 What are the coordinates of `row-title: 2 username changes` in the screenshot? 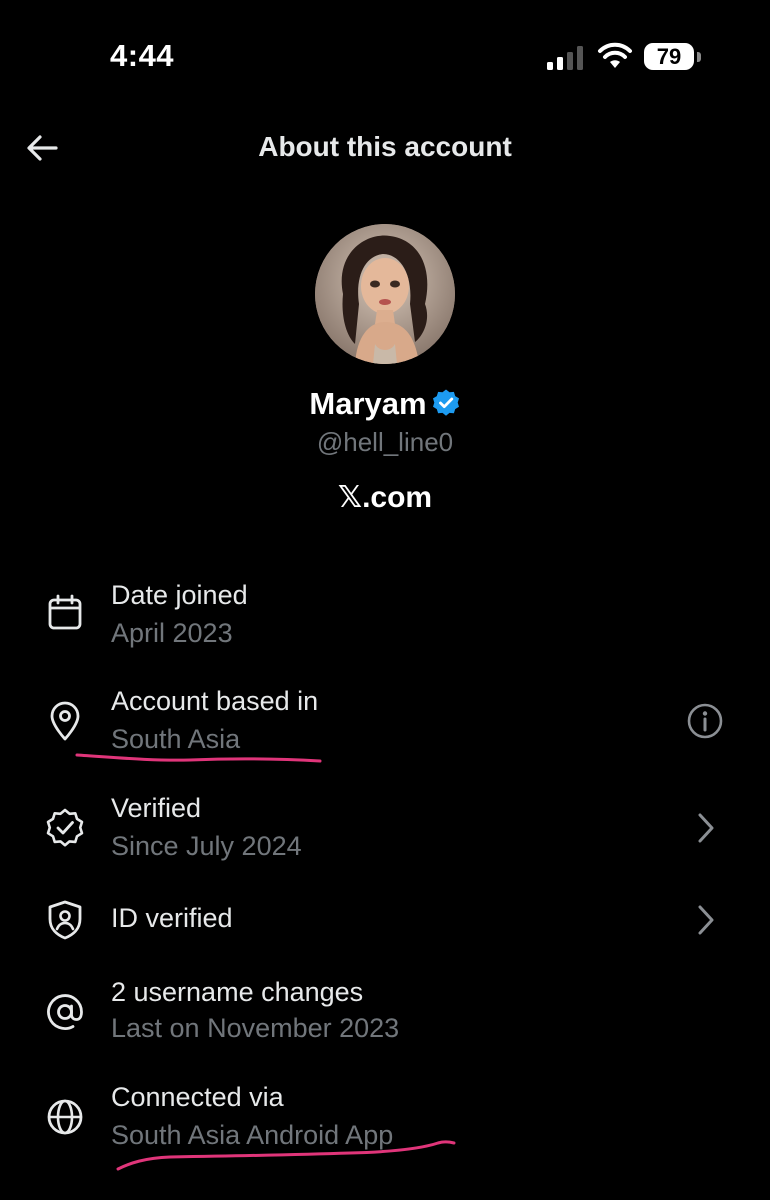 It's located at (237, 992).